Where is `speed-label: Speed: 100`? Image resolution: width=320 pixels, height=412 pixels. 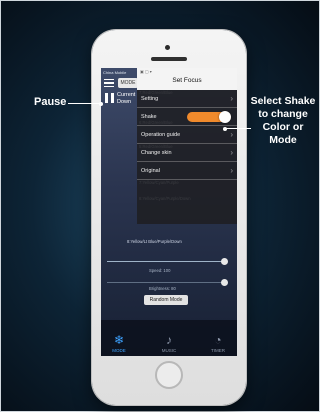
speed-label: Speed: 100 is located at coordinates (160, 270).